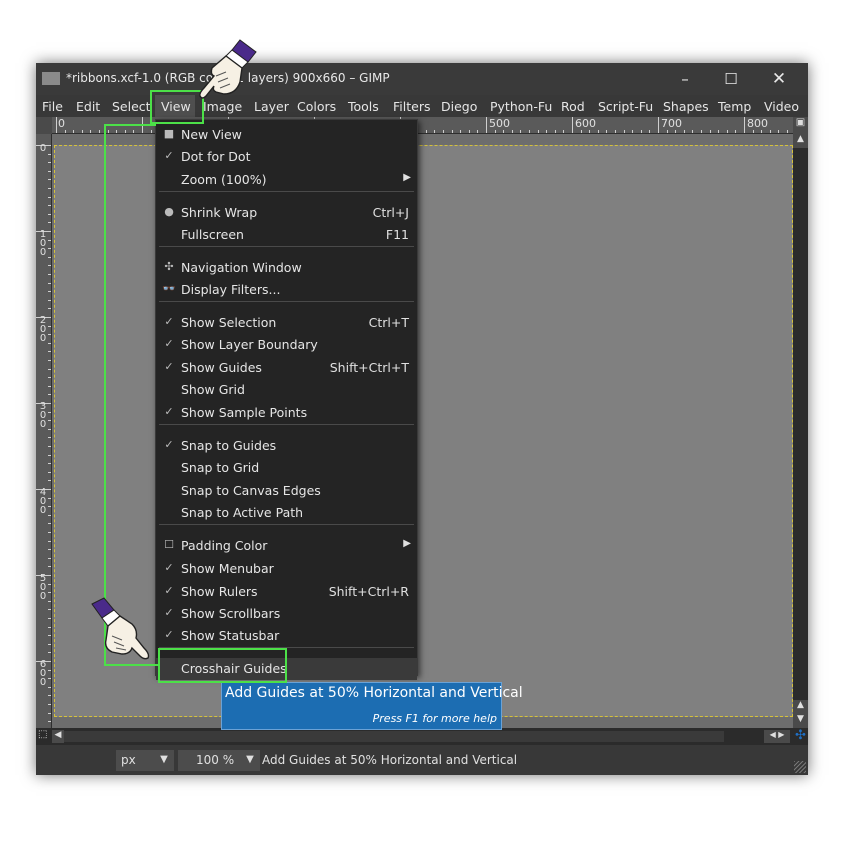  What do you see at coordinates (286, 390) in the screenshot?
I see `menu-item-show-grid: Show Grid` at bounding box center [286, 390].